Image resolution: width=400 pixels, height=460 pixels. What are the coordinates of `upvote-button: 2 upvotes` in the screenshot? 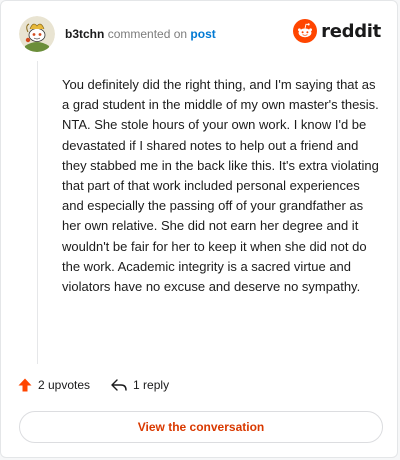 It's located at (53, 385).